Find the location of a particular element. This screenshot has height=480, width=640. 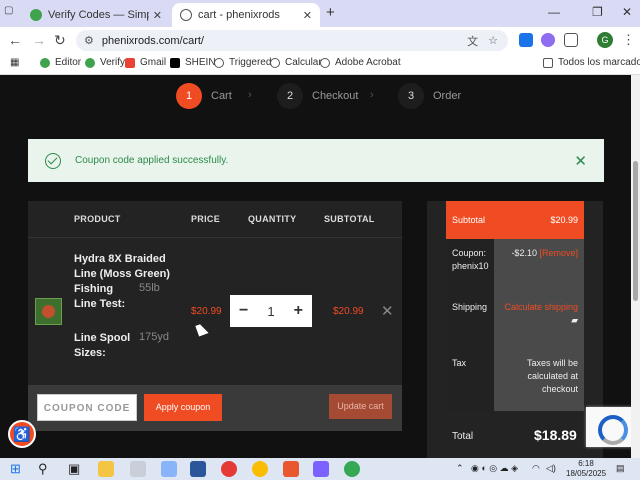

product-name: Hydra 8X Braided Line (Moss Green) is located at coordinates (126, 267).